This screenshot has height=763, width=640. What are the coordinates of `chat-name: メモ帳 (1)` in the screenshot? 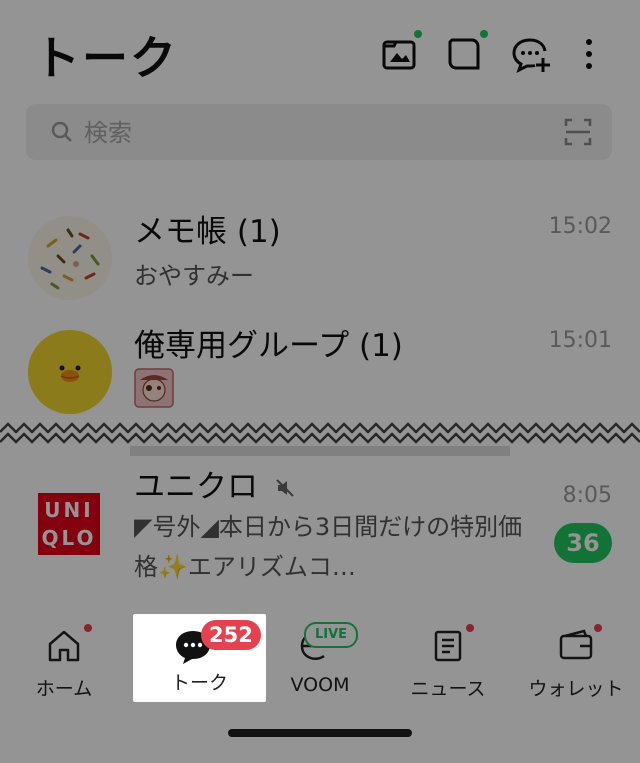 It's located at (207, 232).